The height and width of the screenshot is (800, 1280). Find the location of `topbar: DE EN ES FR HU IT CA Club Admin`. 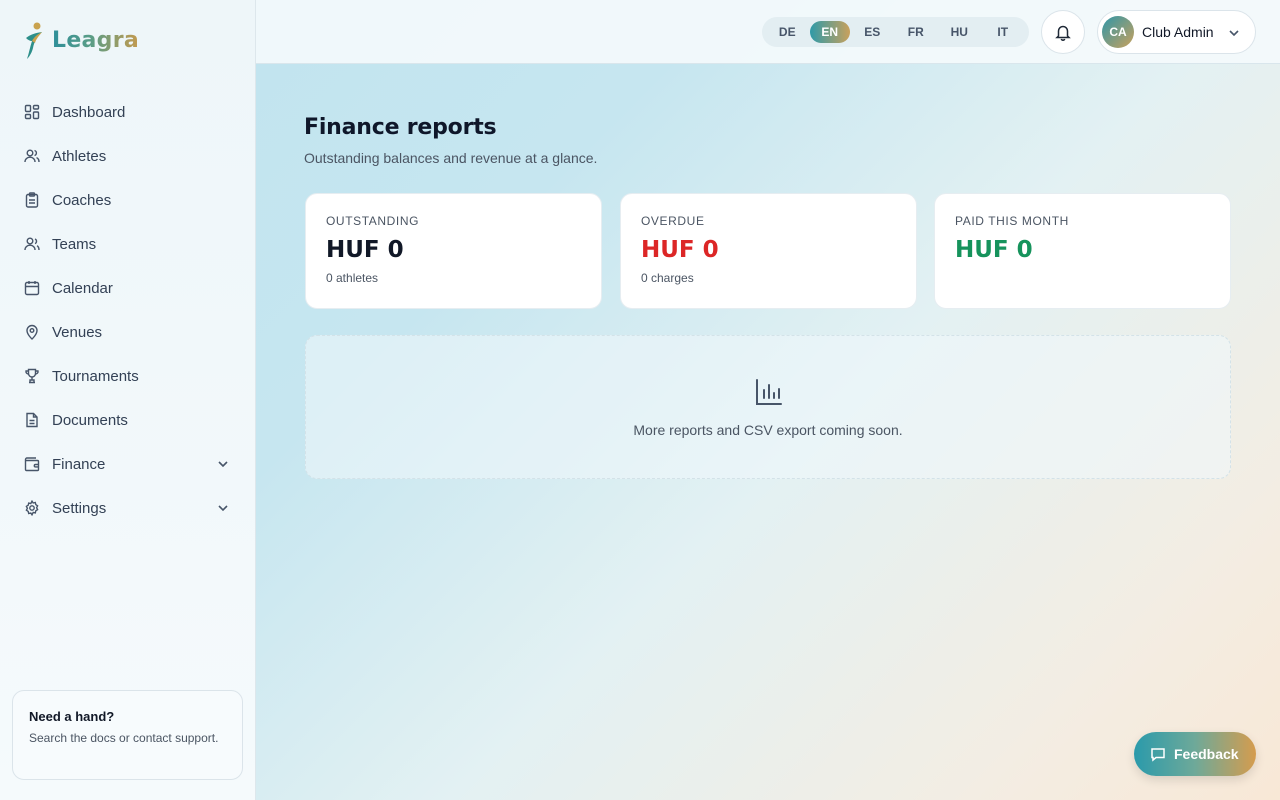

topbar: DE EN ES FR HU IT CA Club Admin is located at coordinates (768, 32).